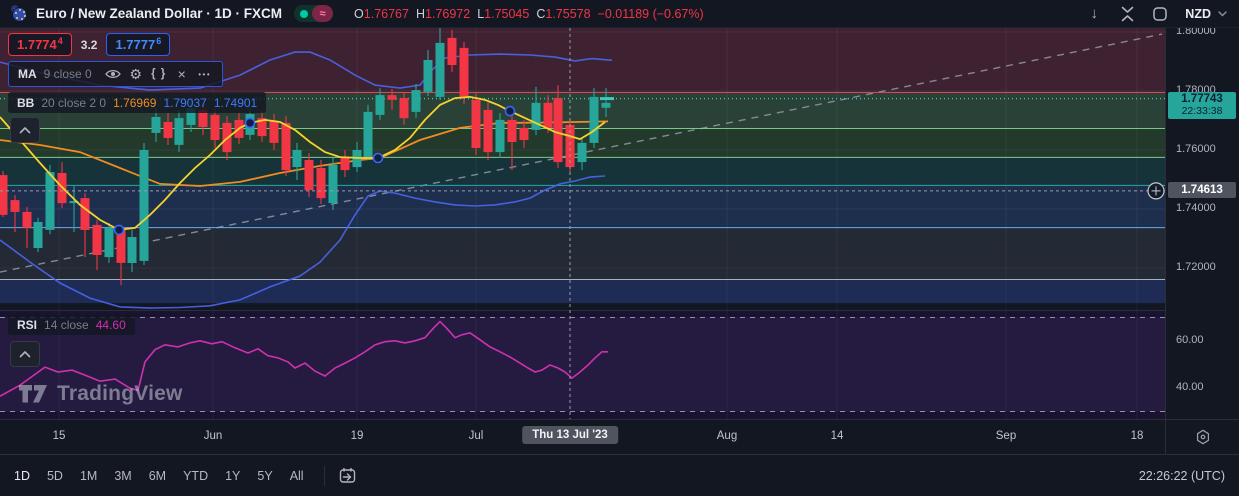  I want to click on time-axis-label: Sep, so click(1006, 436).